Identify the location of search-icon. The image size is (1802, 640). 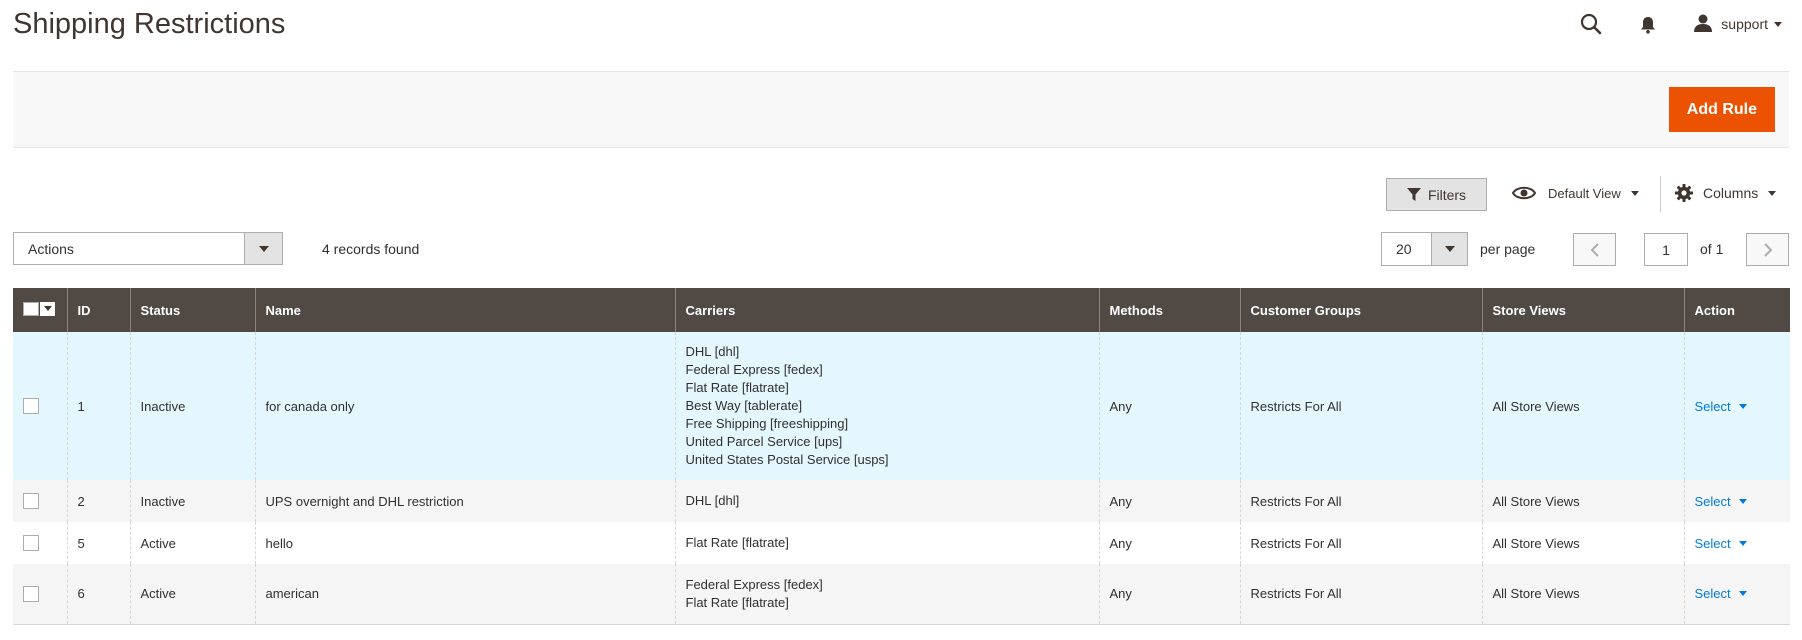
(1591, 24).